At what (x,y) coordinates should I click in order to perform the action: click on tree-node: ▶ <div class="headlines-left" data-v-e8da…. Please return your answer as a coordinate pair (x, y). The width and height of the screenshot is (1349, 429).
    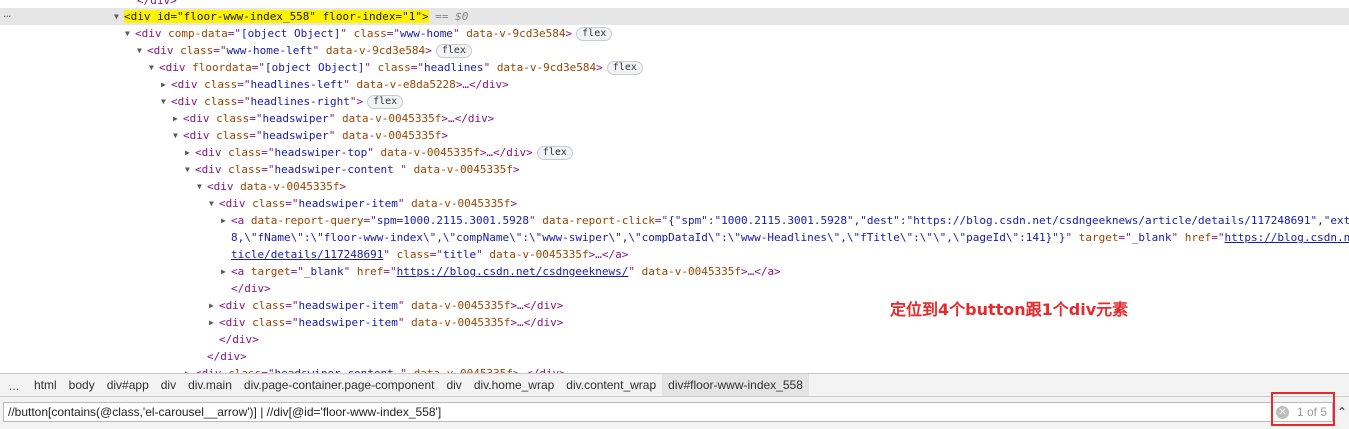
    Looking at the image, I should click on (674, 84).